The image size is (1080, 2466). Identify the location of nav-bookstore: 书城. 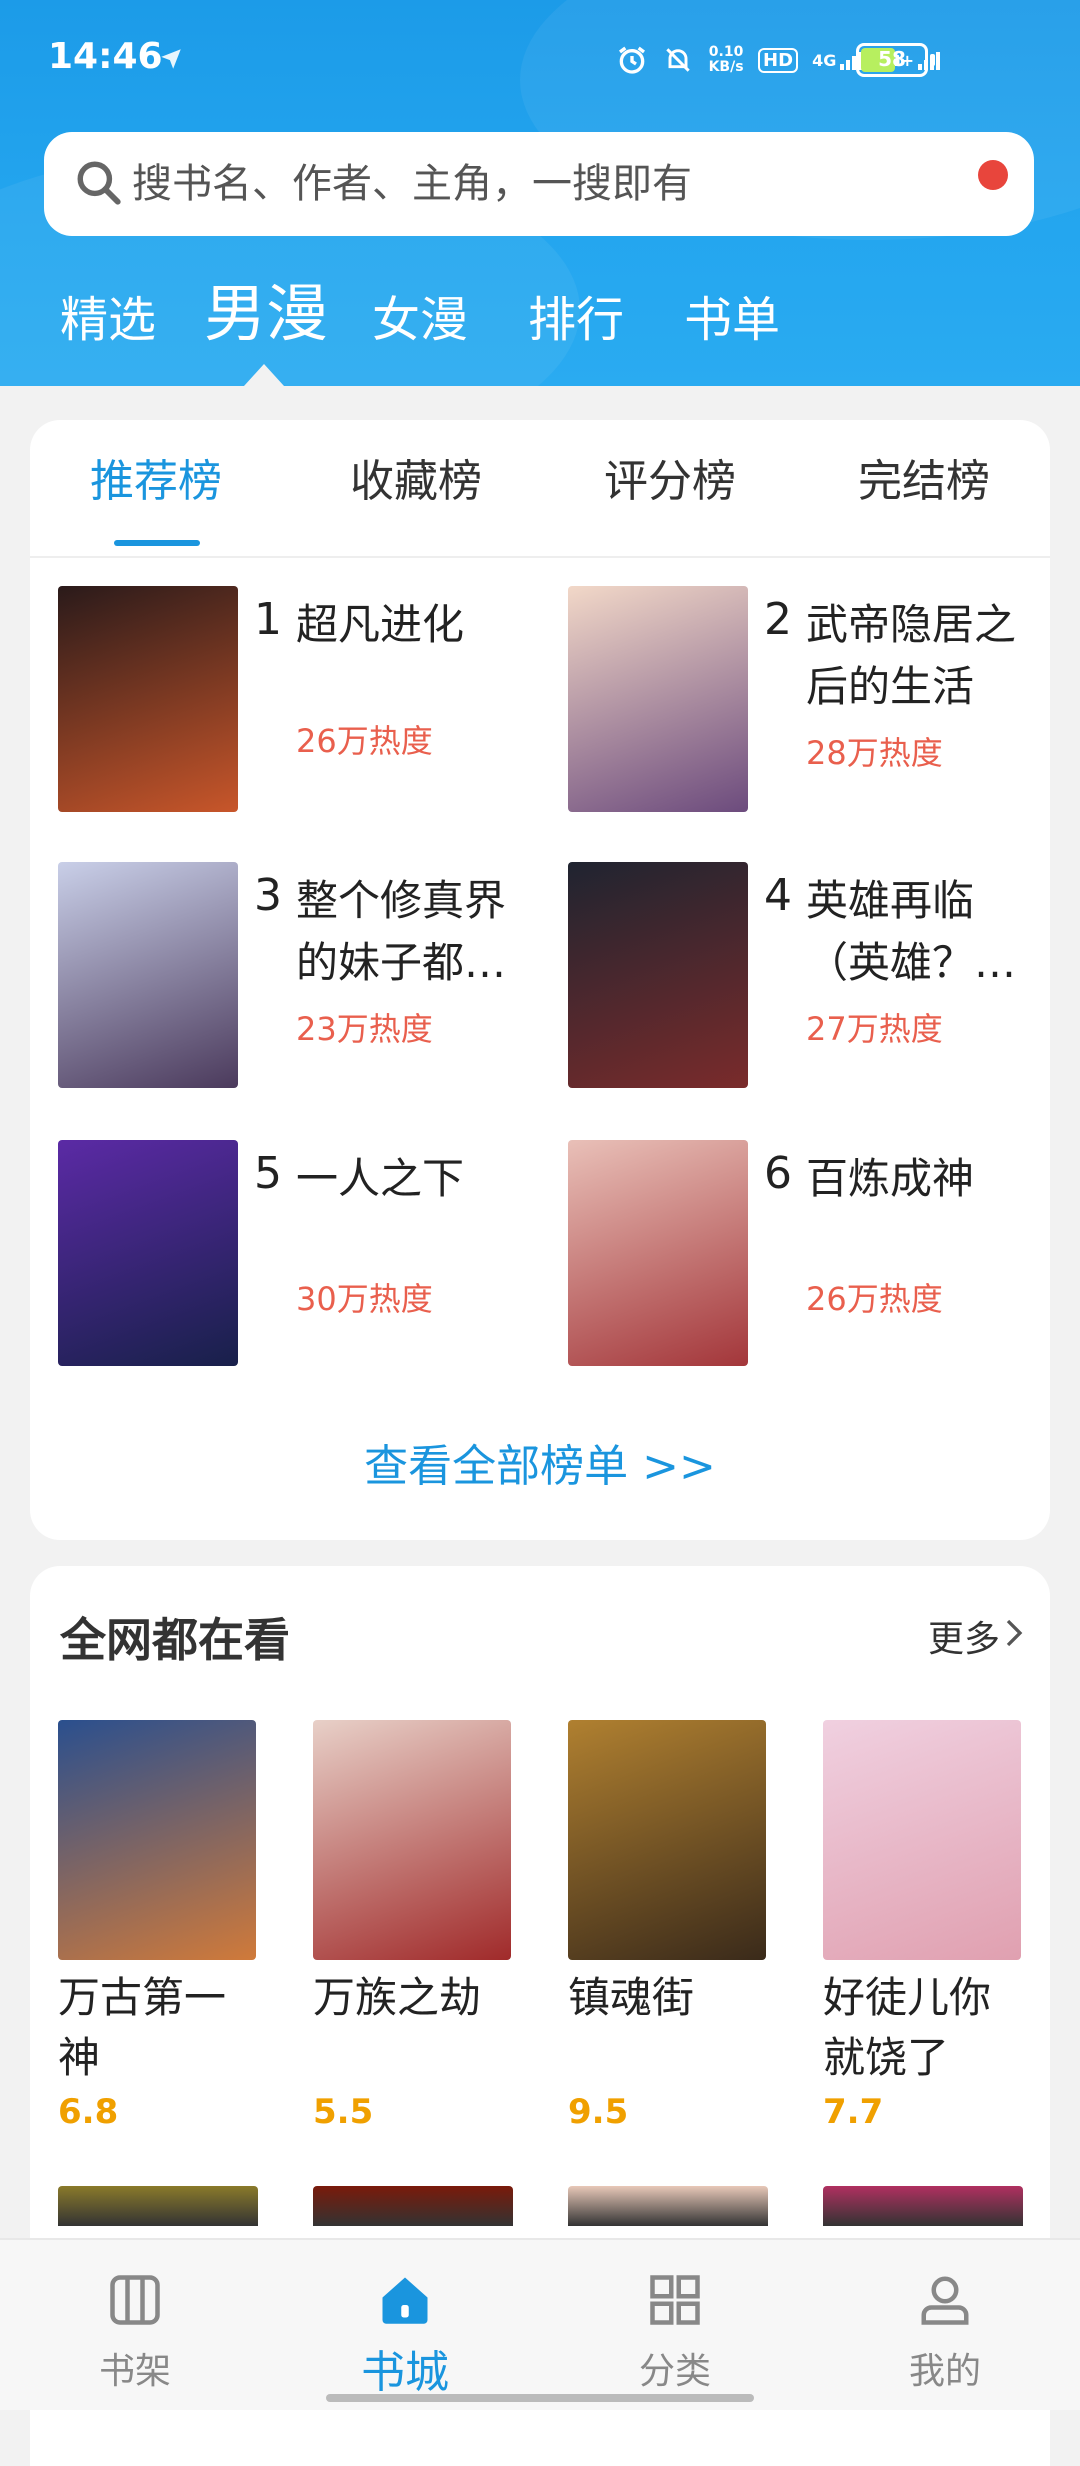
(405, 2325).